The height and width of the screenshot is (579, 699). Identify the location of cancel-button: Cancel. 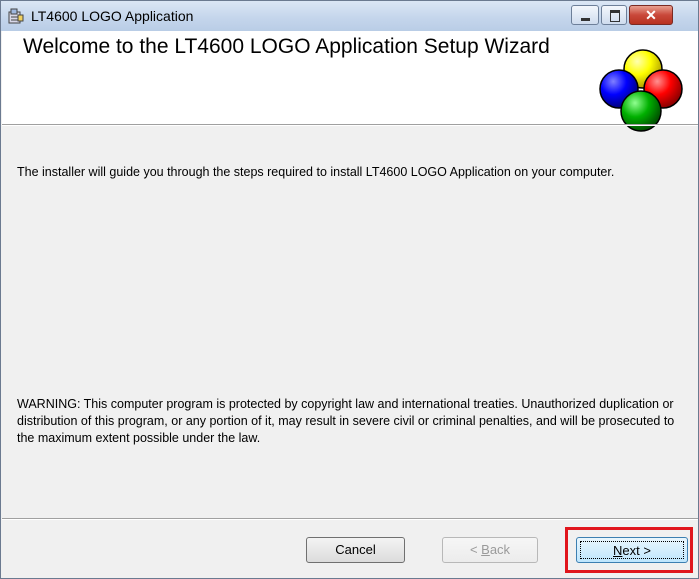
(355, 550).